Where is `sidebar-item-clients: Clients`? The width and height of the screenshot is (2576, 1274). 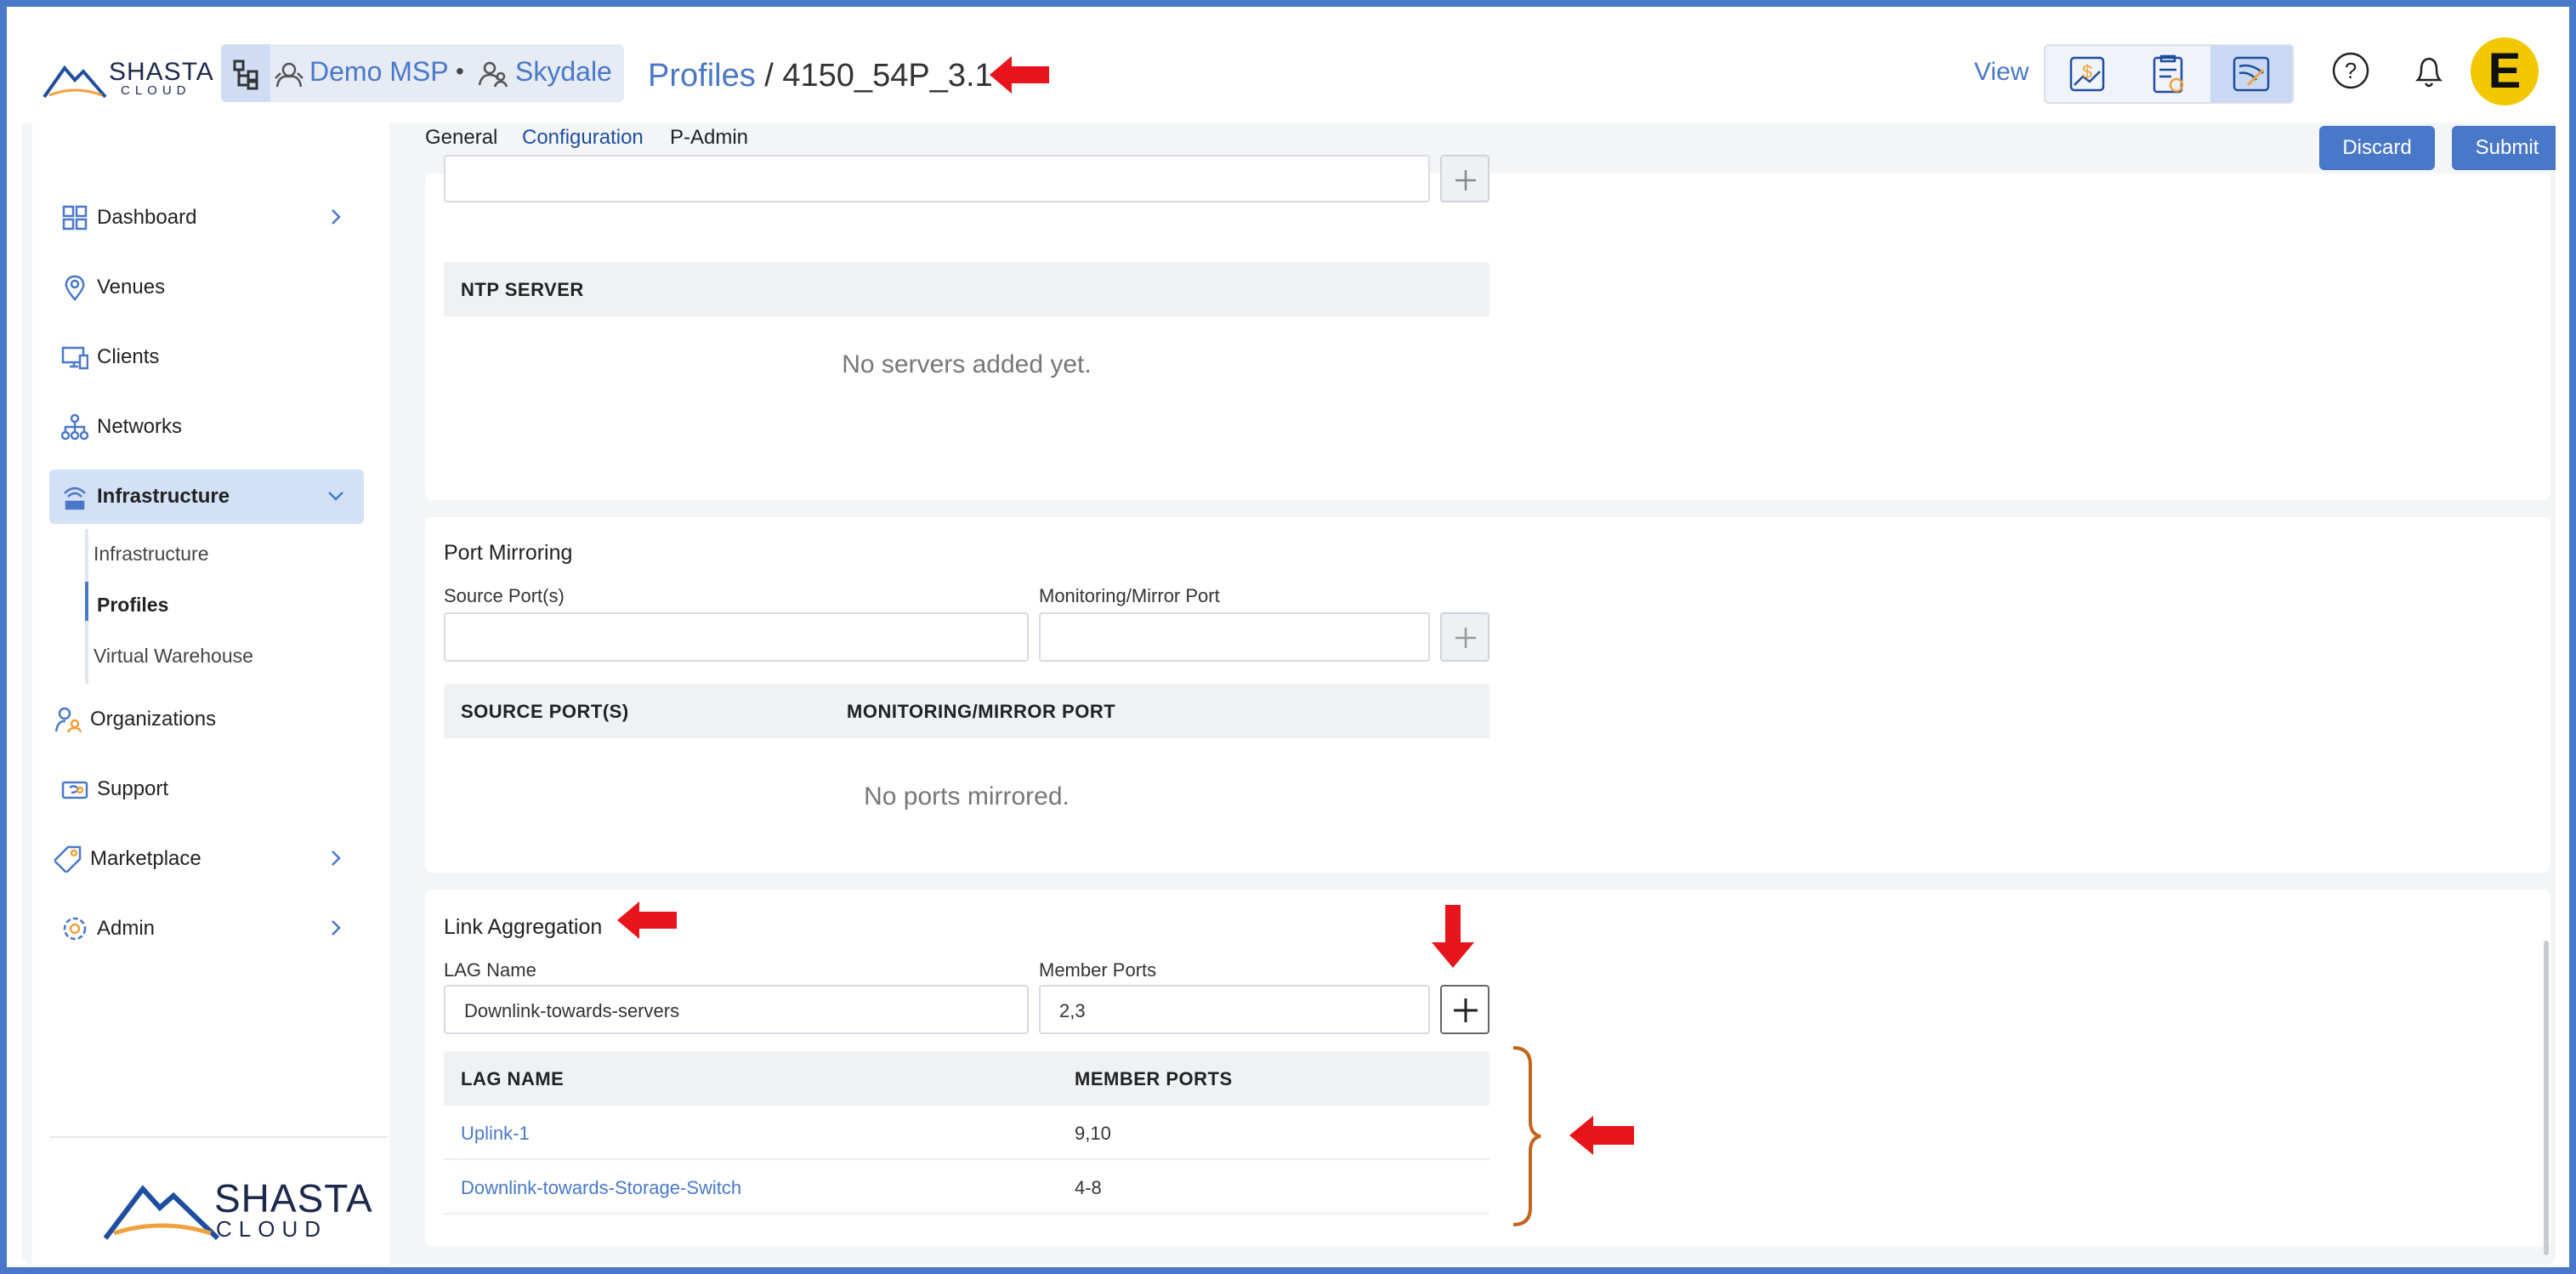
sidebar-item-clients: Clients is located at coordinates (207, 357).